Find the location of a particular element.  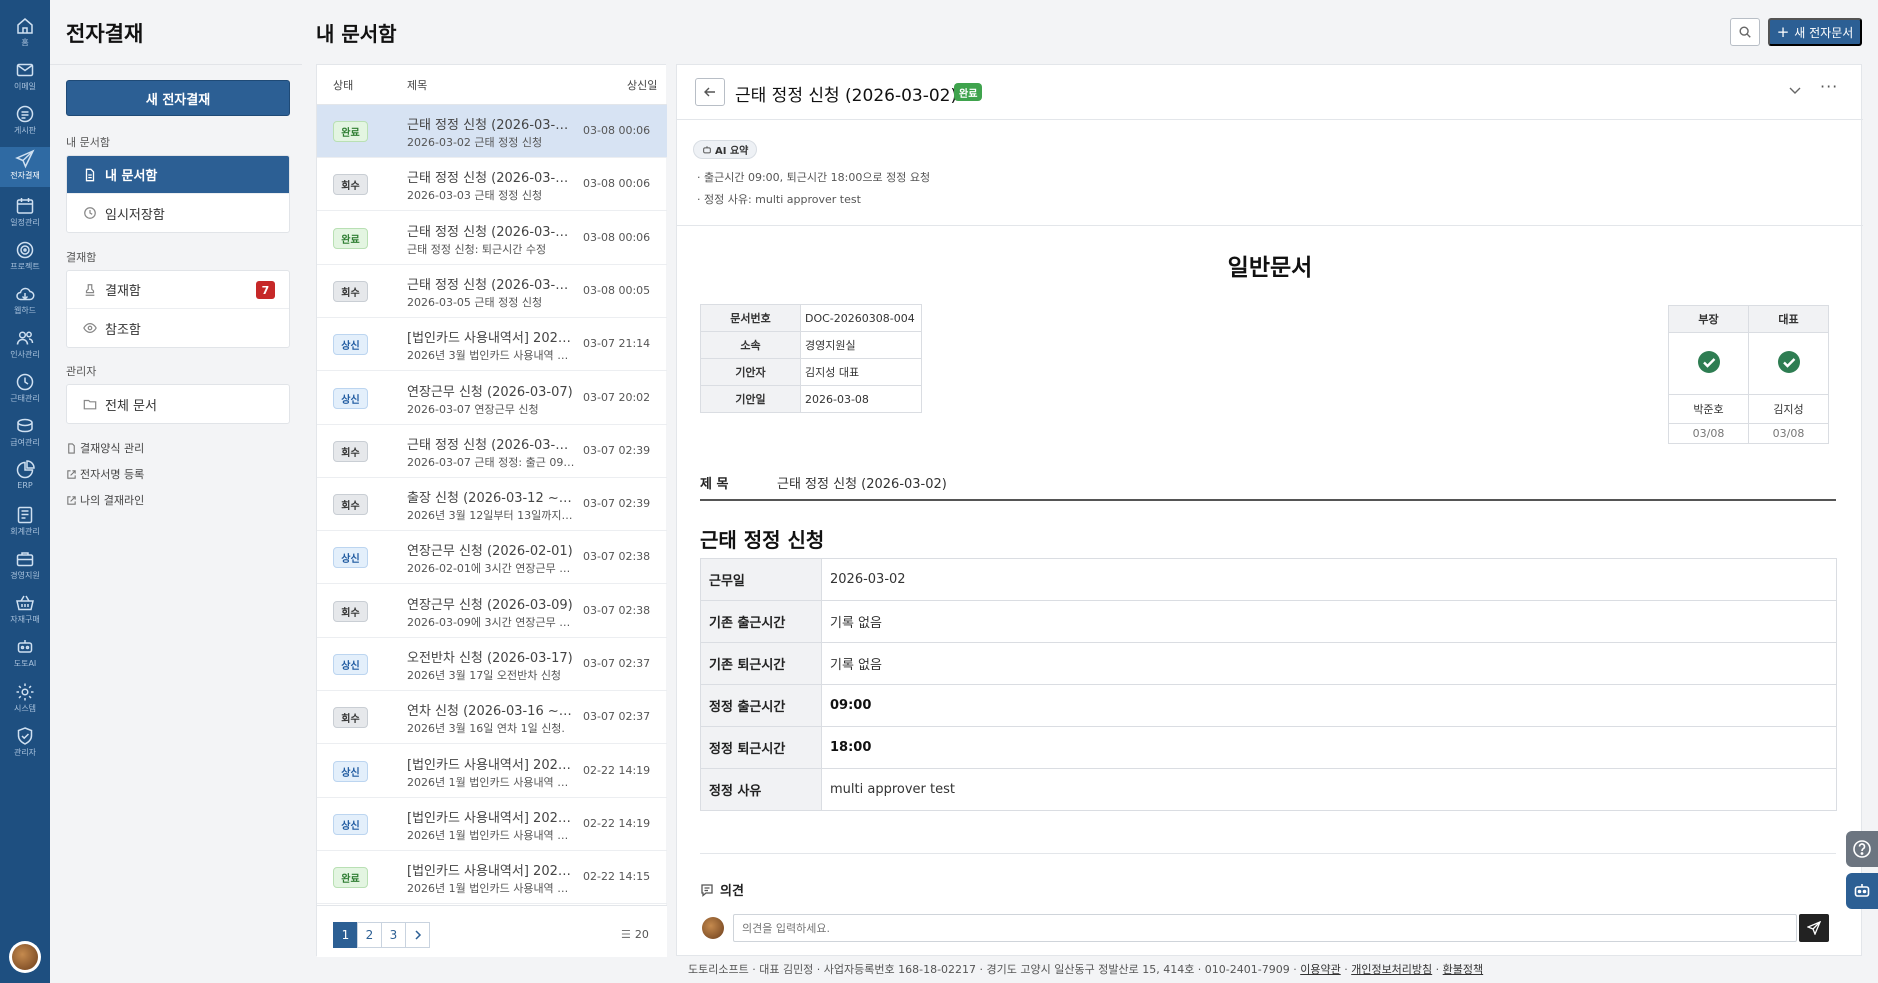

rail-item-briefcase: 경영지원 is located at coordinates (25, 567).